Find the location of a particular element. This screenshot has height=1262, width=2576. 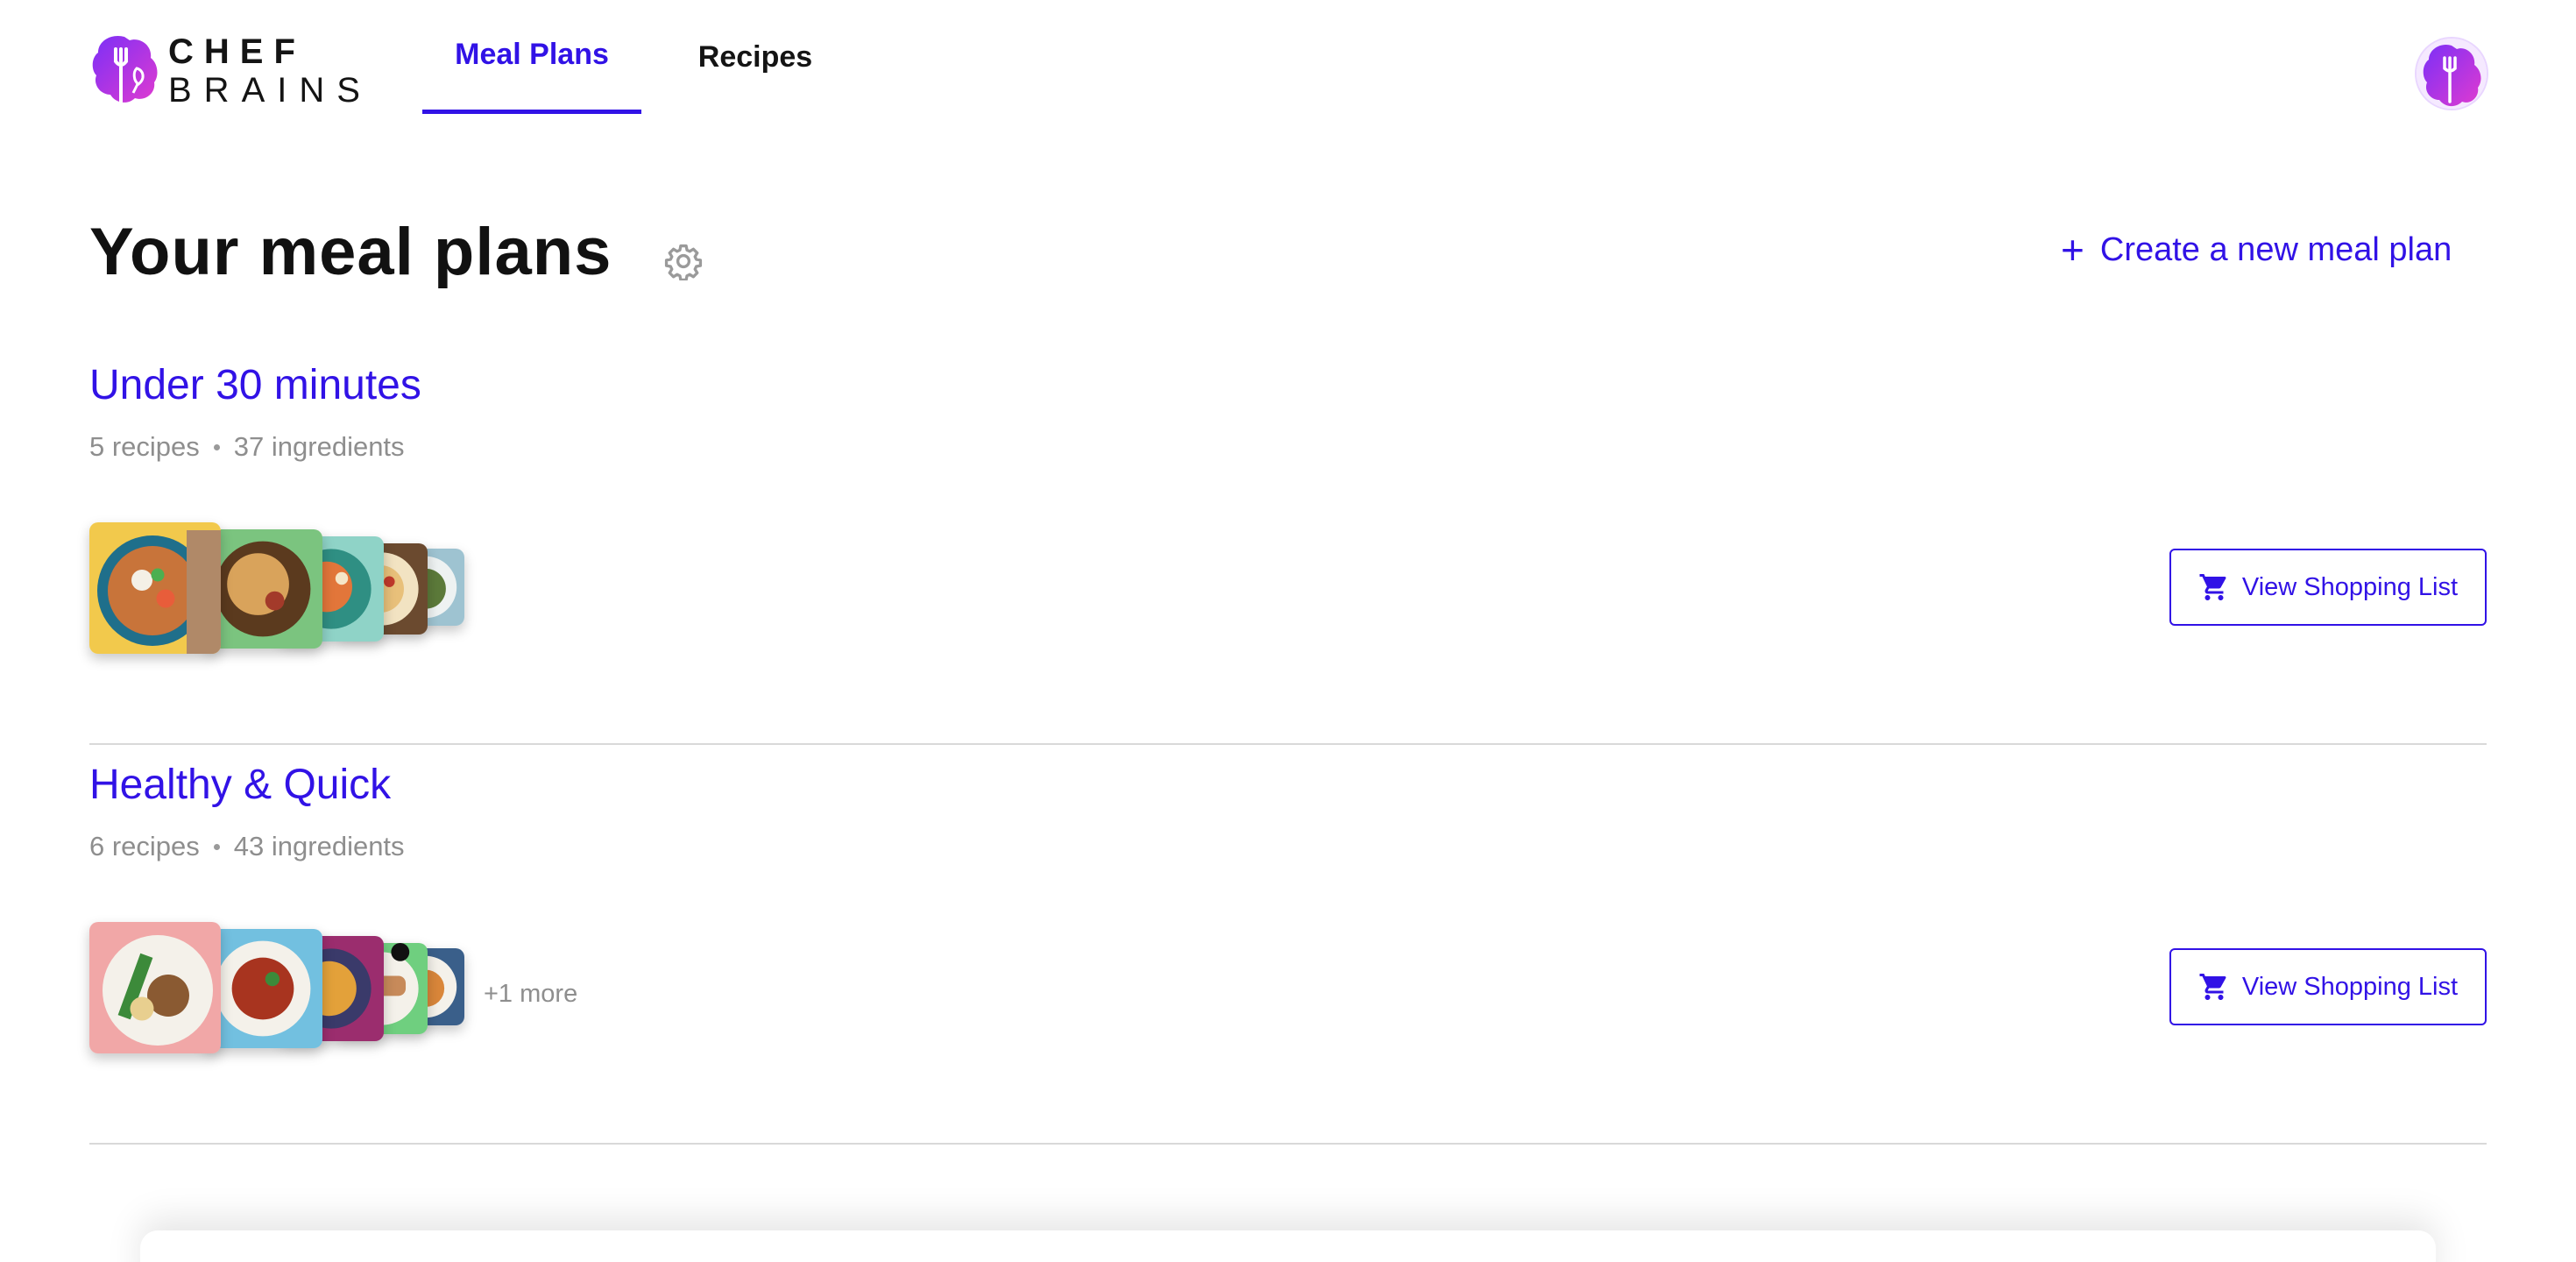

user-avatar is located at coordinates (2452, 74).